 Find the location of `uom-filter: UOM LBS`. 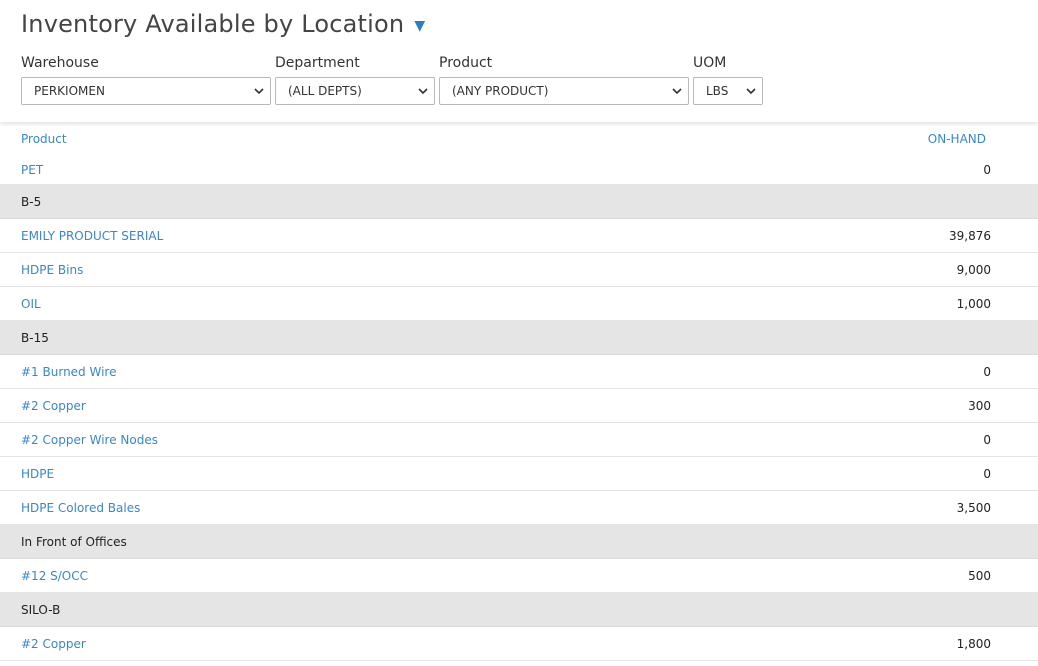

uom-filter: UOM LBS is located at coordinates (728, 79).